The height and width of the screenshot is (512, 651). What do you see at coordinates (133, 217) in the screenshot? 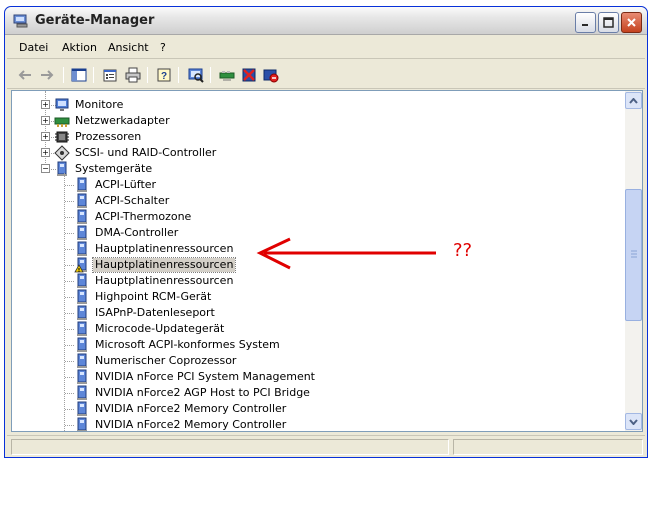
I see `tree-device-item: ACPI-Thermozone` at bounding box center [133, 217].